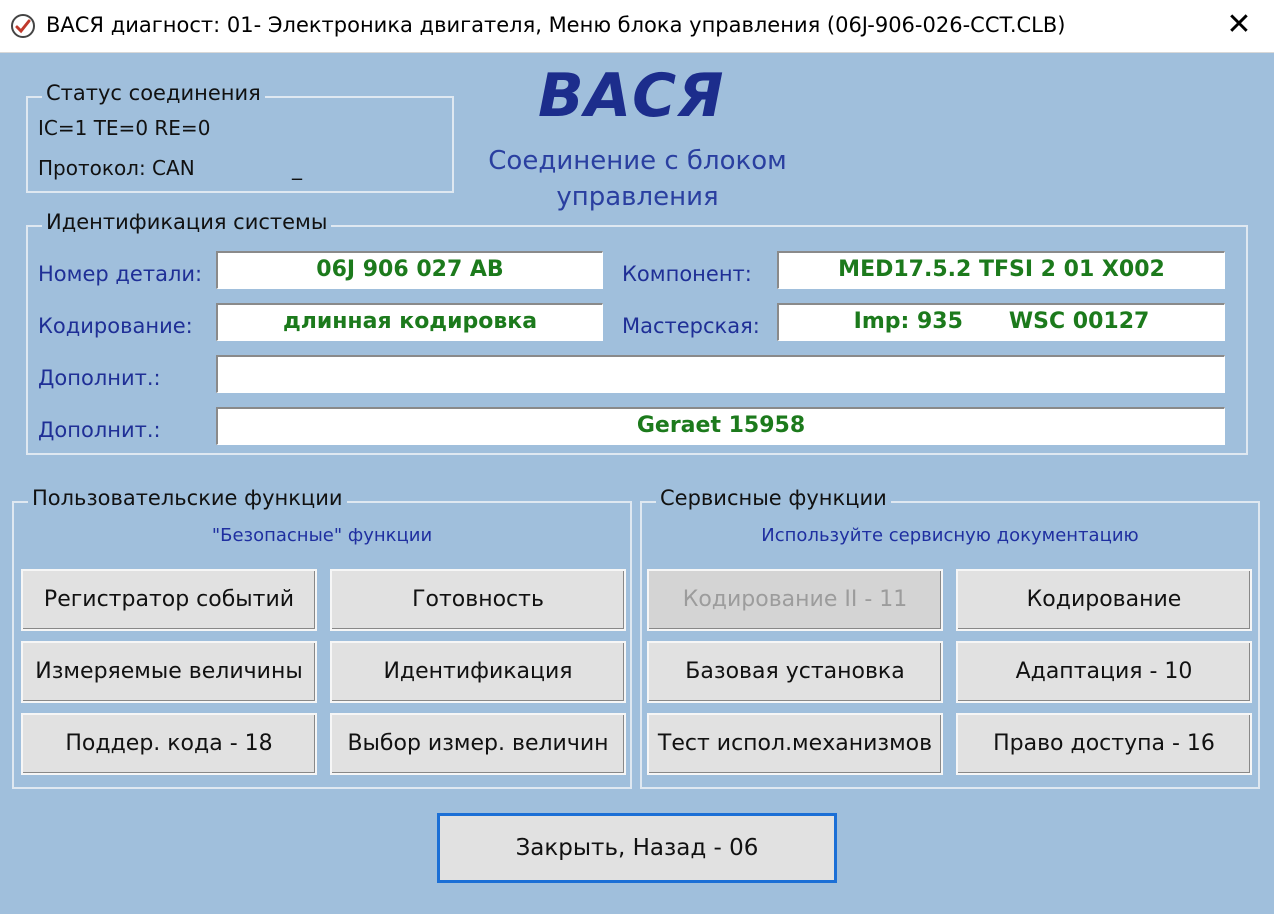 Image resolution: width=1274 pixels, height=914 pixels. I want to click on output-tests-button: Тест испол.механизмов, so click(795, 744).